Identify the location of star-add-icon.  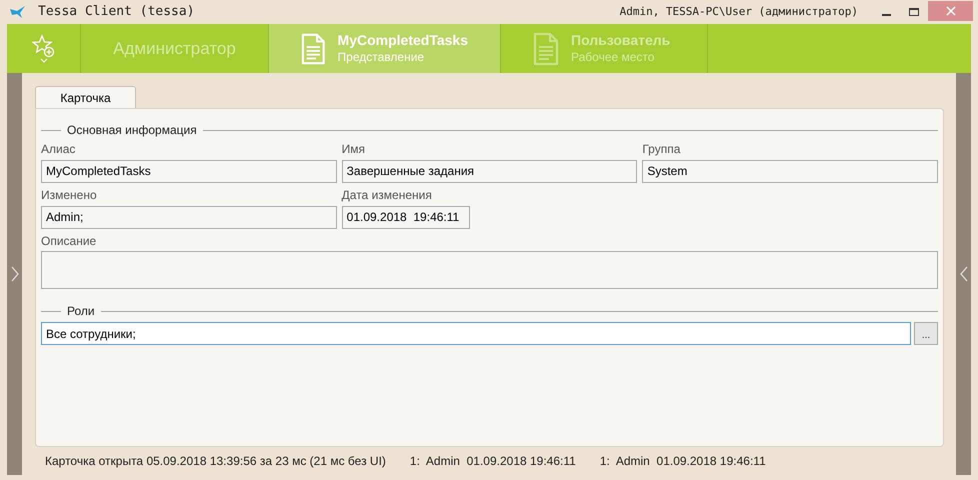
(44, 46).